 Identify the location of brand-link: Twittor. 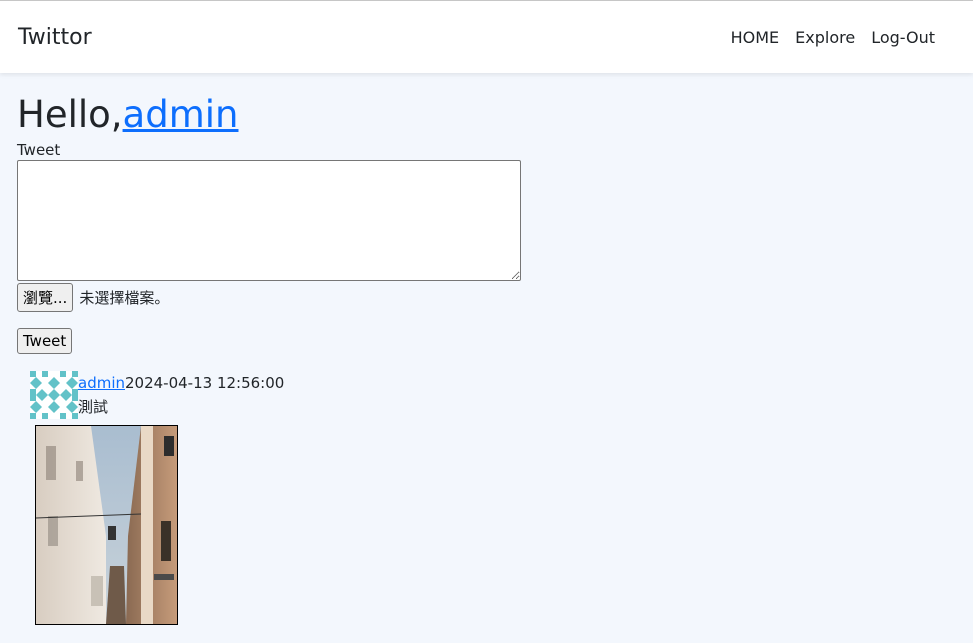
(55, 37).